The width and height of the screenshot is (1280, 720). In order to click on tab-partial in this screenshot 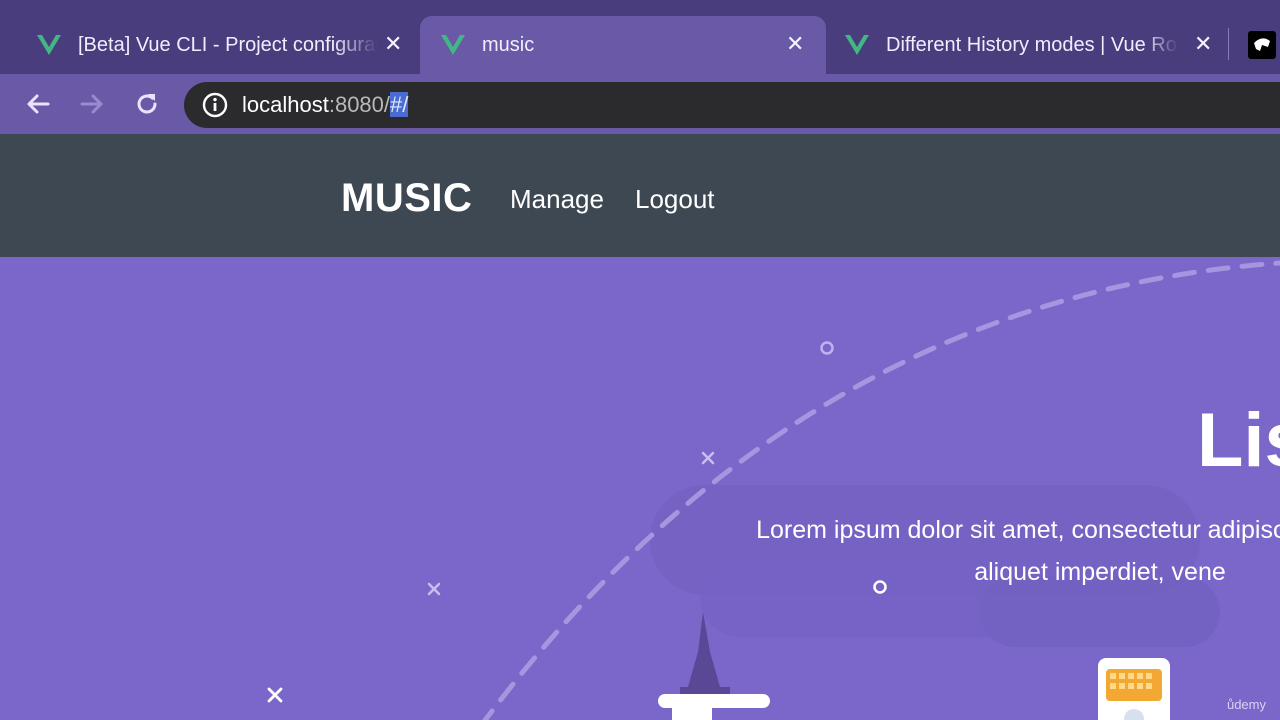, I will do `click(1264, 45)`.